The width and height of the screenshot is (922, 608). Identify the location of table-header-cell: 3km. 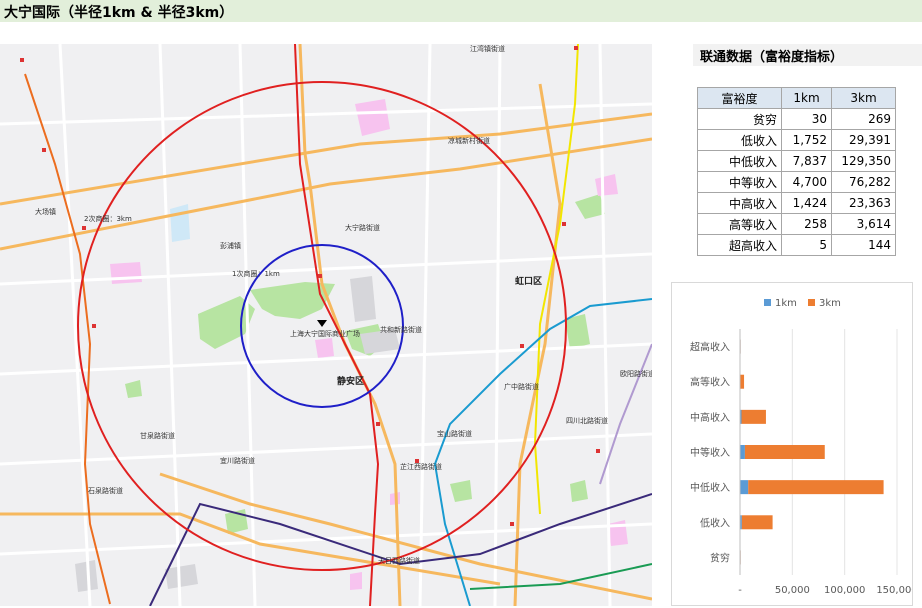
(863, 98).